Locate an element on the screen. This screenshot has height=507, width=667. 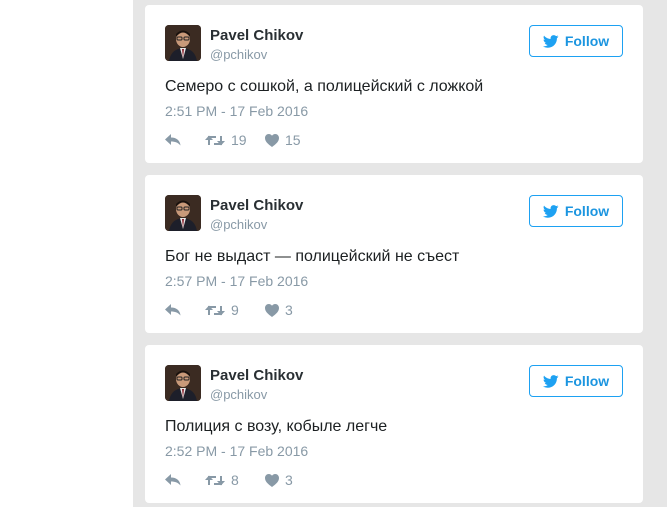
tweet-timestamp: 2:57 PM - 17 Feb 2016 is located at coordinates (236, 281).